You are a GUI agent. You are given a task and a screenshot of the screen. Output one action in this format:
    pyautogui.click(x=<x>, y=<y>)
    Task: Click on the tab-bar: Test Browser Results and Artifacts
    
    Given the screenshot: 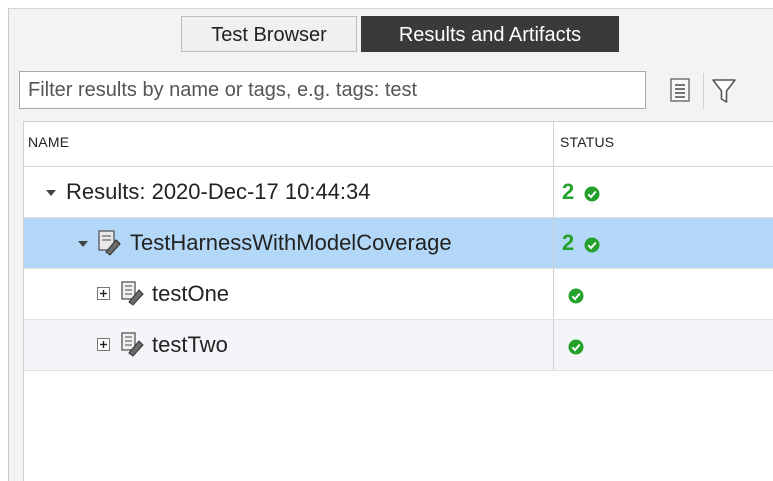 What is the action you would take?
    pyautogui.click(x=391, y=34)
    